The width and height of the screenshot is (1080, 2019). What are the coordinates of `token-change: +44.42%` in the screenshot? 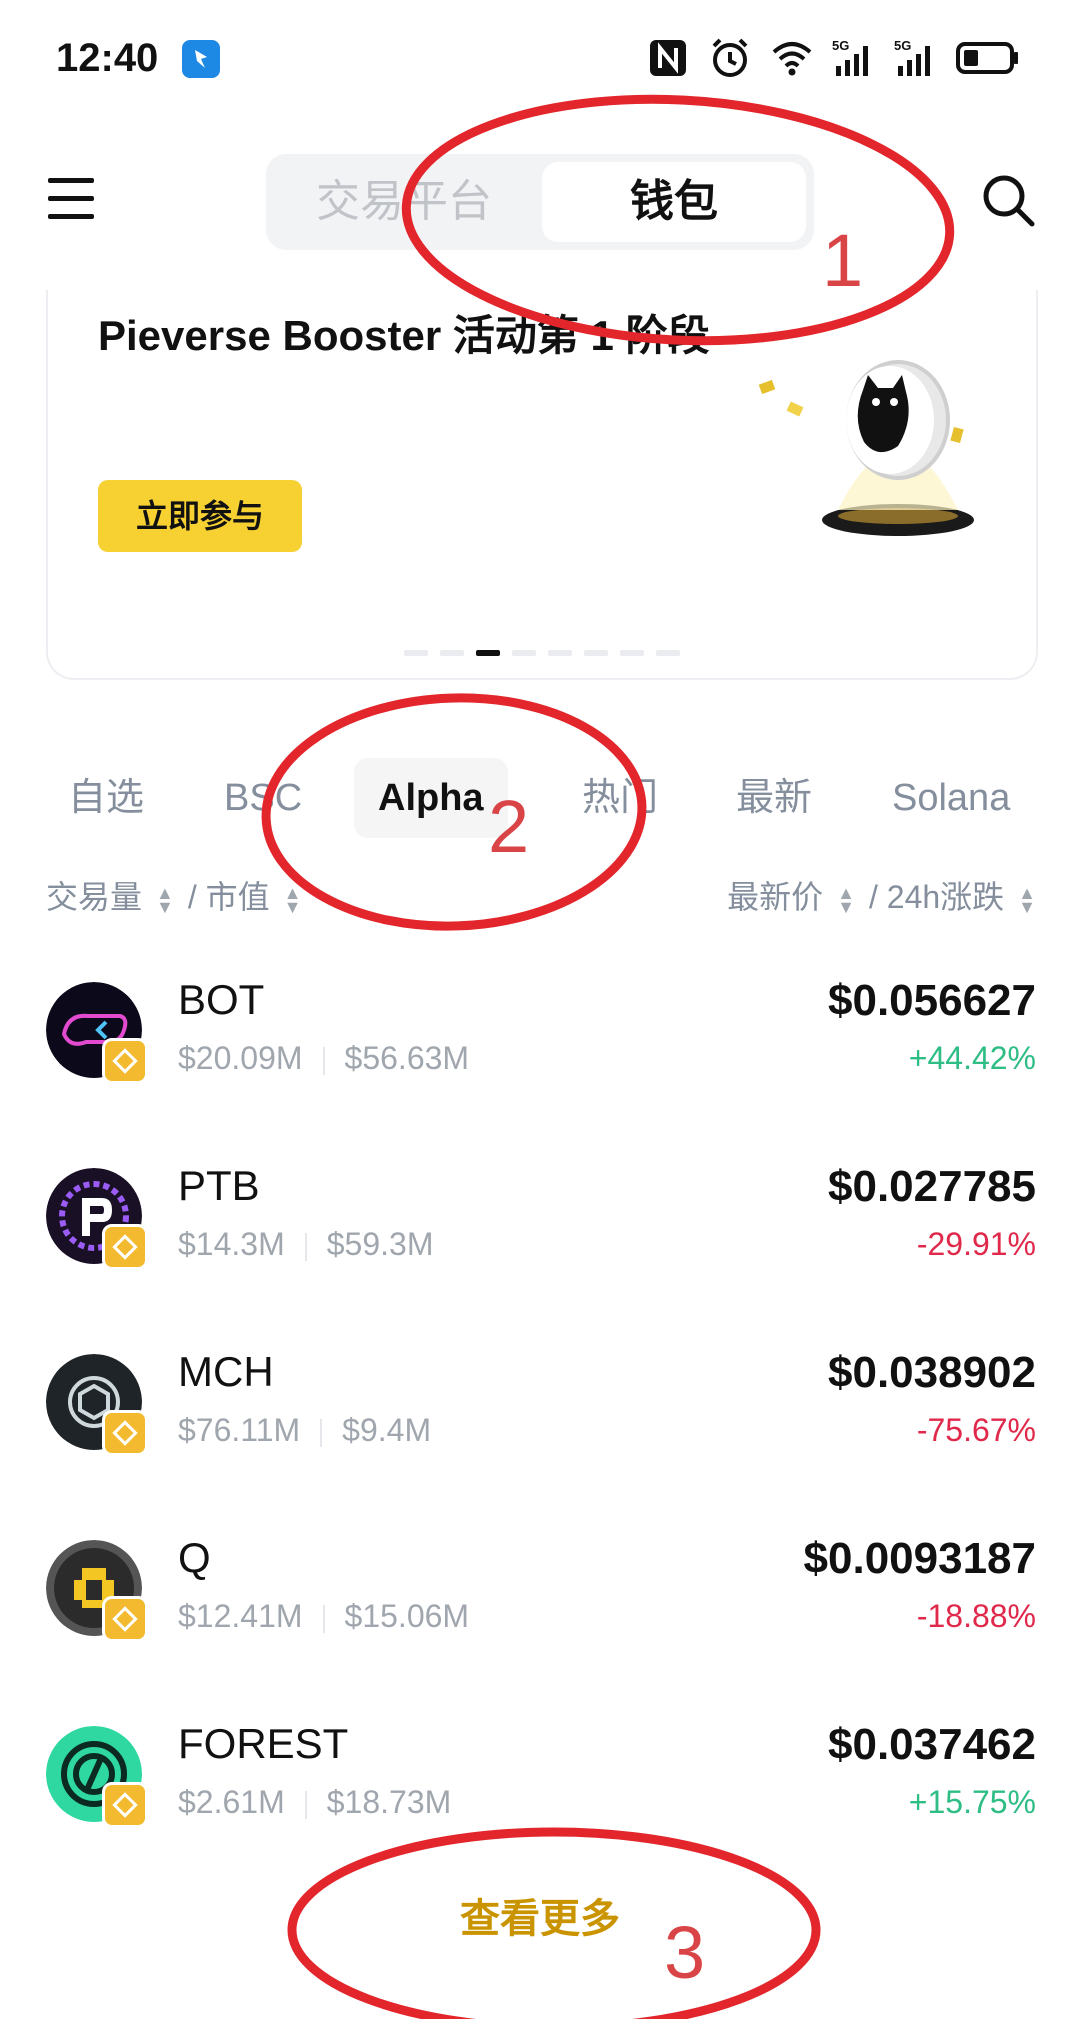 It's located at (972, 1058).